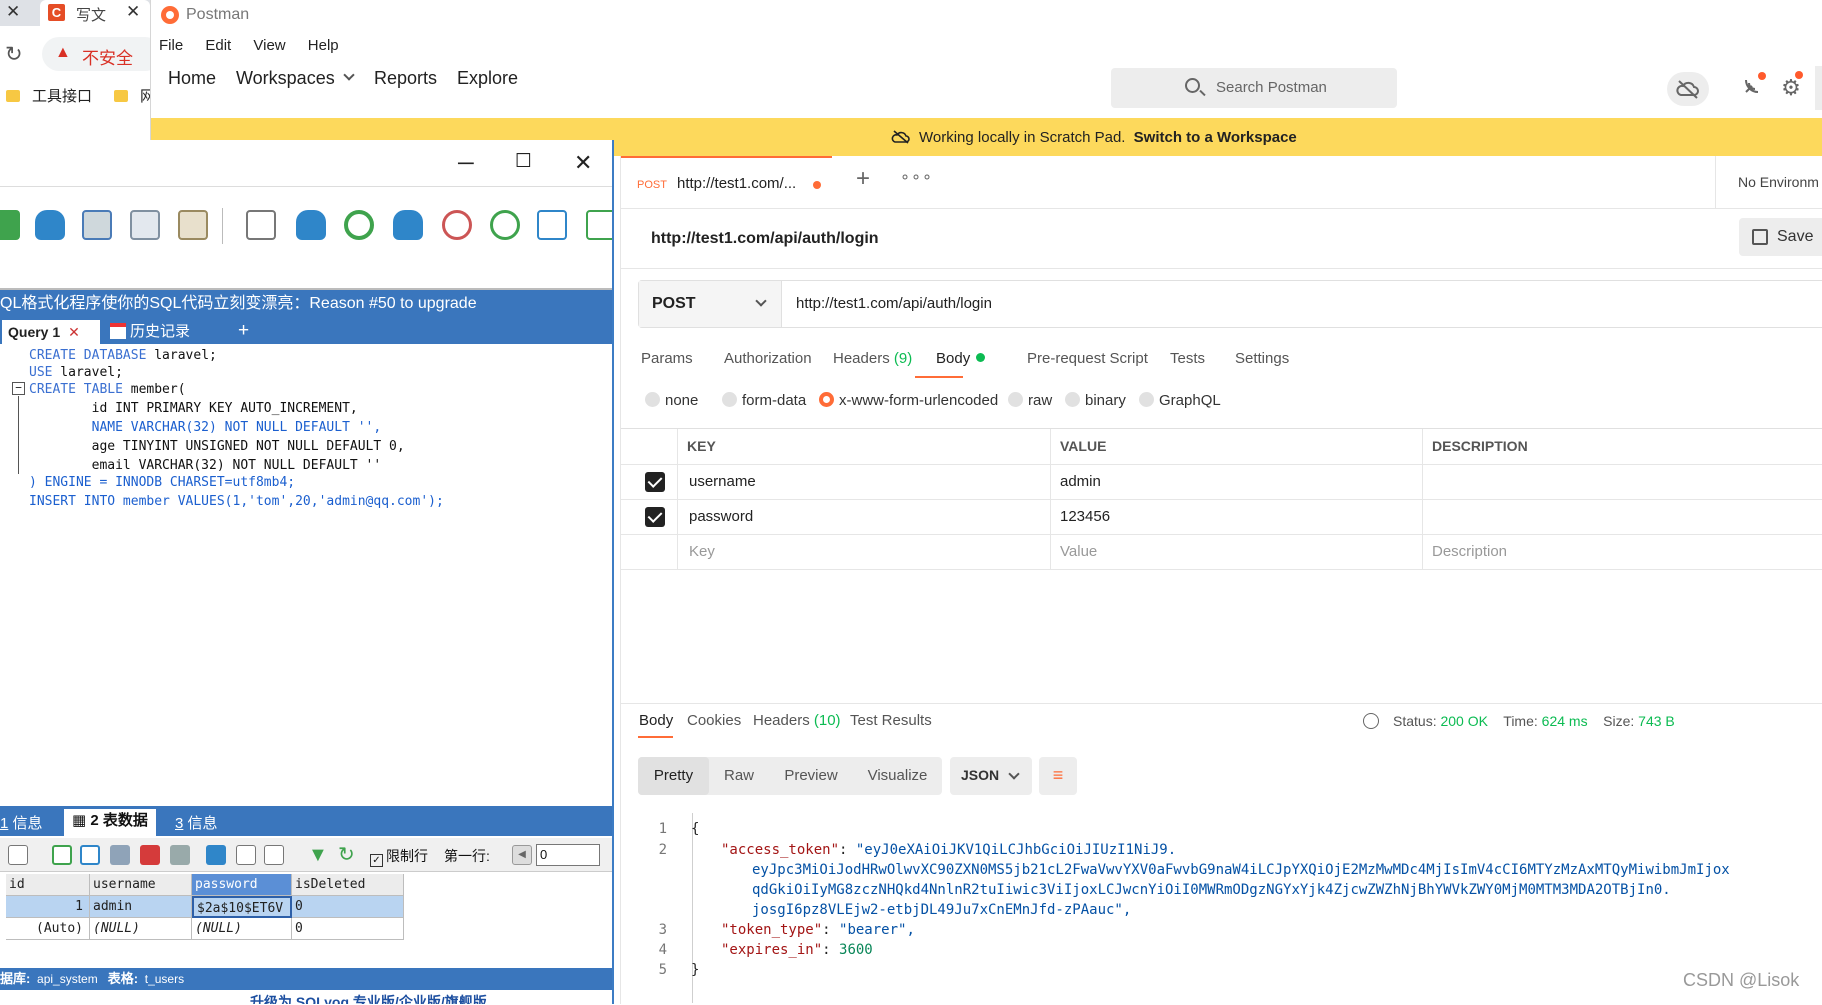 Image resolution: width=1822 pixels, height=1005 pixels. I want to click on key-input: Key, so click(863, 552).